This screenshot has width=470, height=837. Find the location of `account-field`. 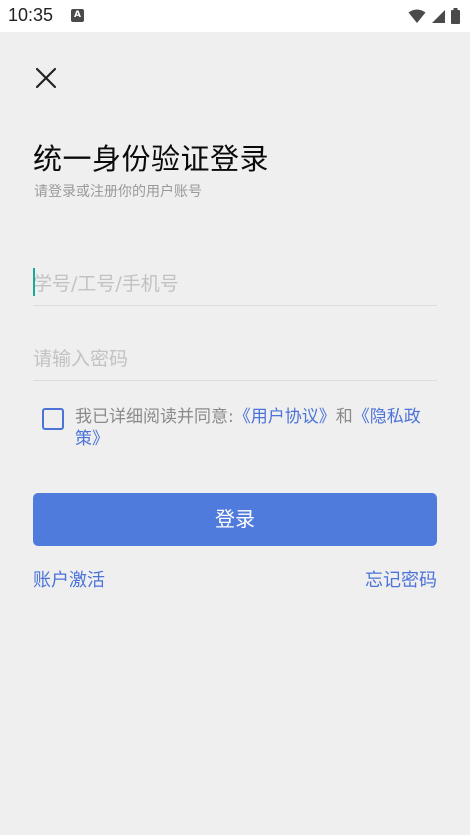

account-field is located at coordinates (235, 285).